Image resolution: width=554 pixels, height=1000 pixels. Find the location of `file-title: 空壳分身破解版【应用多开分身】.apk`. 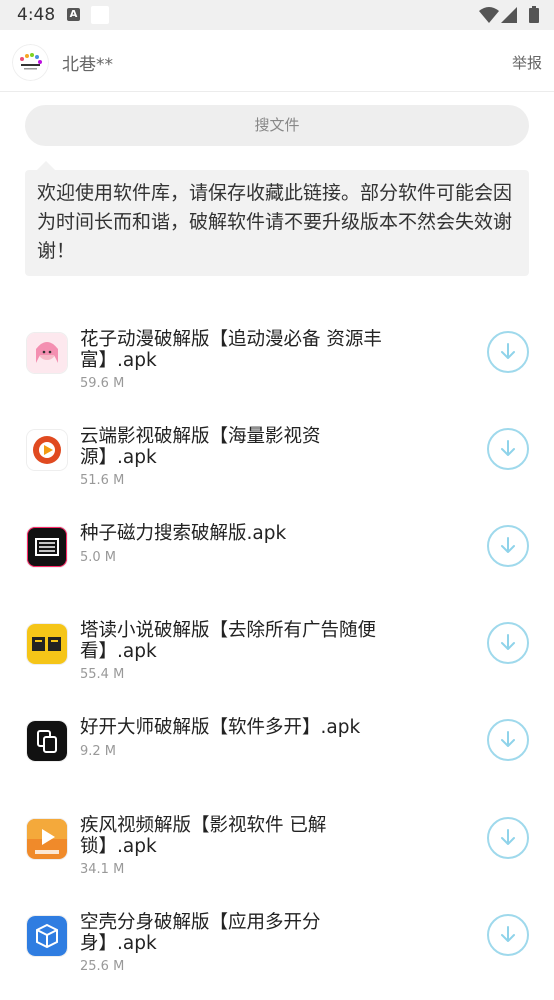

file-title: 空壳分身破解版【应用多开分身】.apk is located at coordinates (200, 933).